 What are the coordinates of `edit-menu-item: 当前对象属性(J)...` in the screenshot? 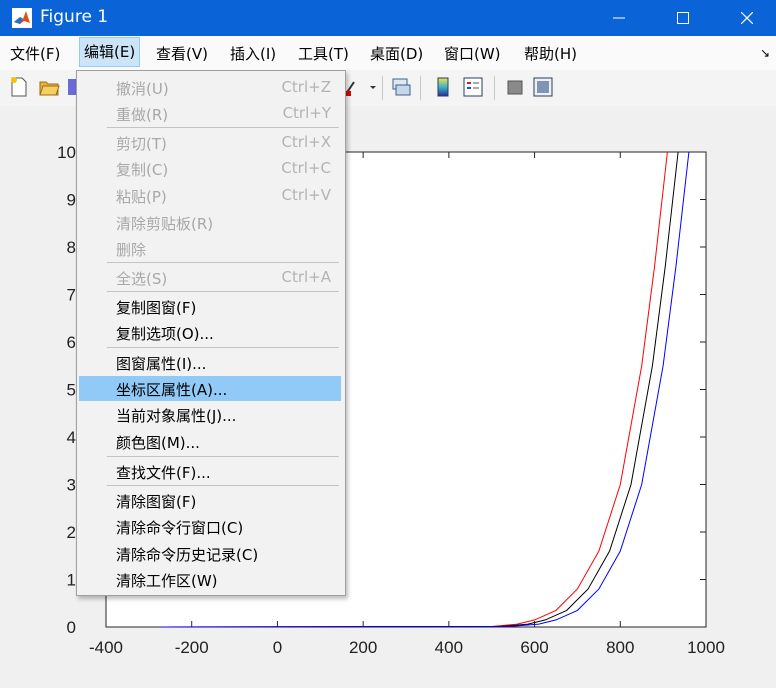 It's located at (210, 414).